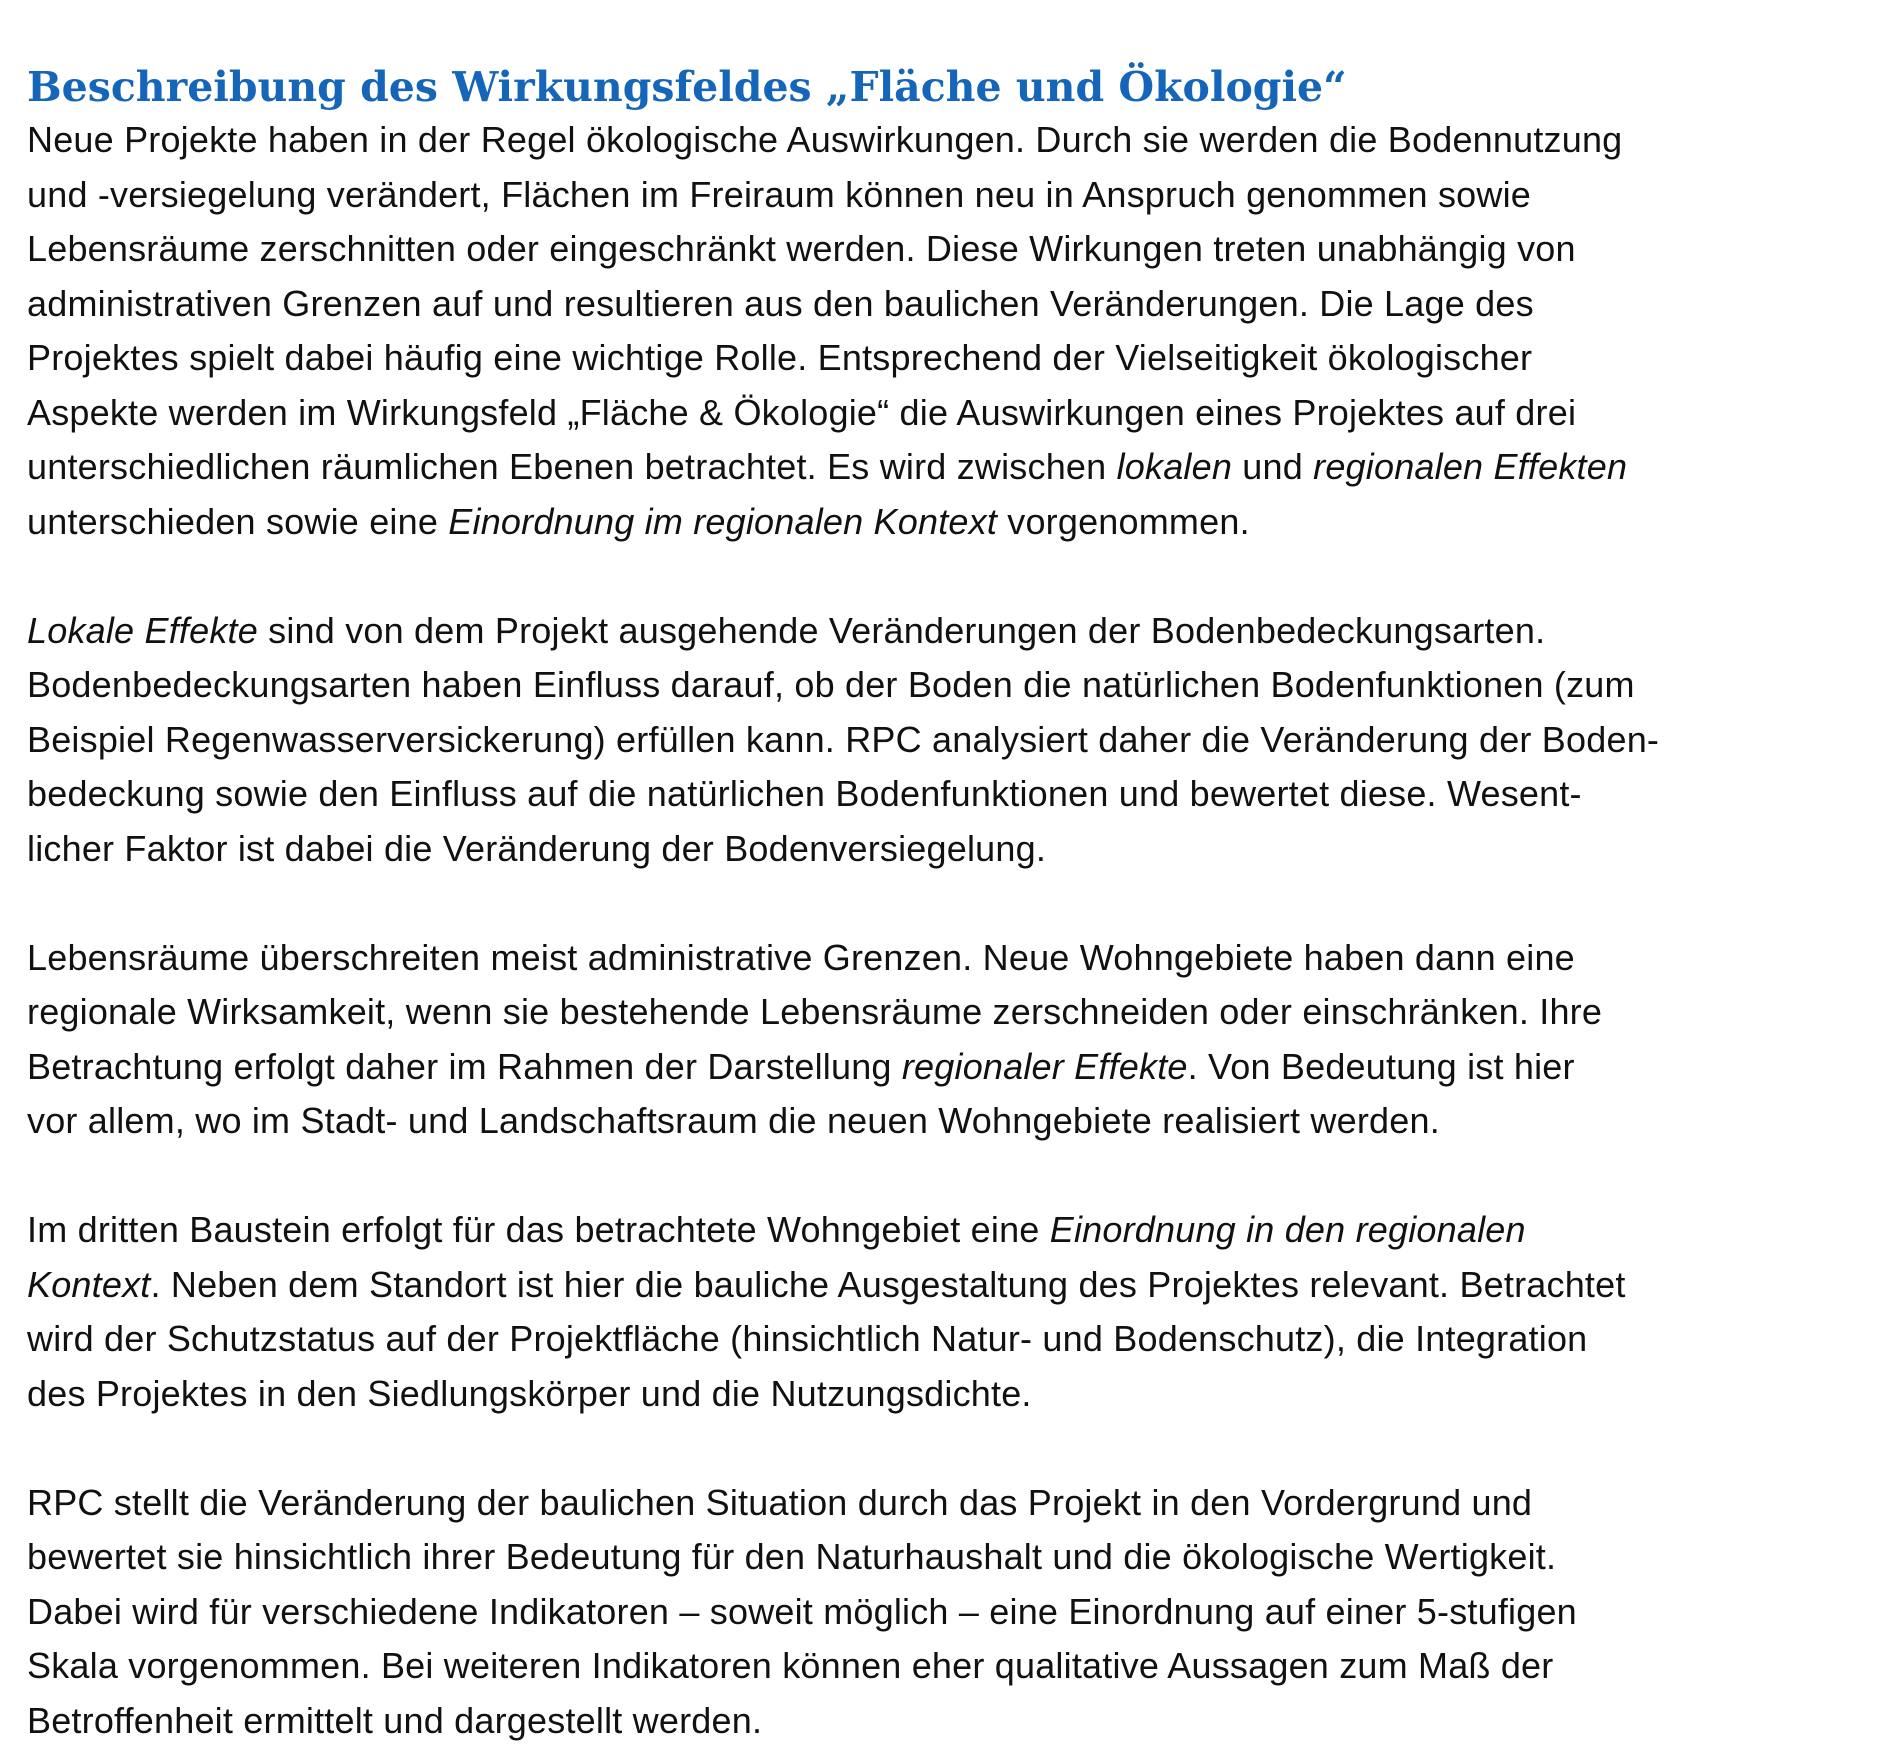 The height and width of the screenshot is (1764, 1894). I want to click on text-run: und, so click(1273, 466).